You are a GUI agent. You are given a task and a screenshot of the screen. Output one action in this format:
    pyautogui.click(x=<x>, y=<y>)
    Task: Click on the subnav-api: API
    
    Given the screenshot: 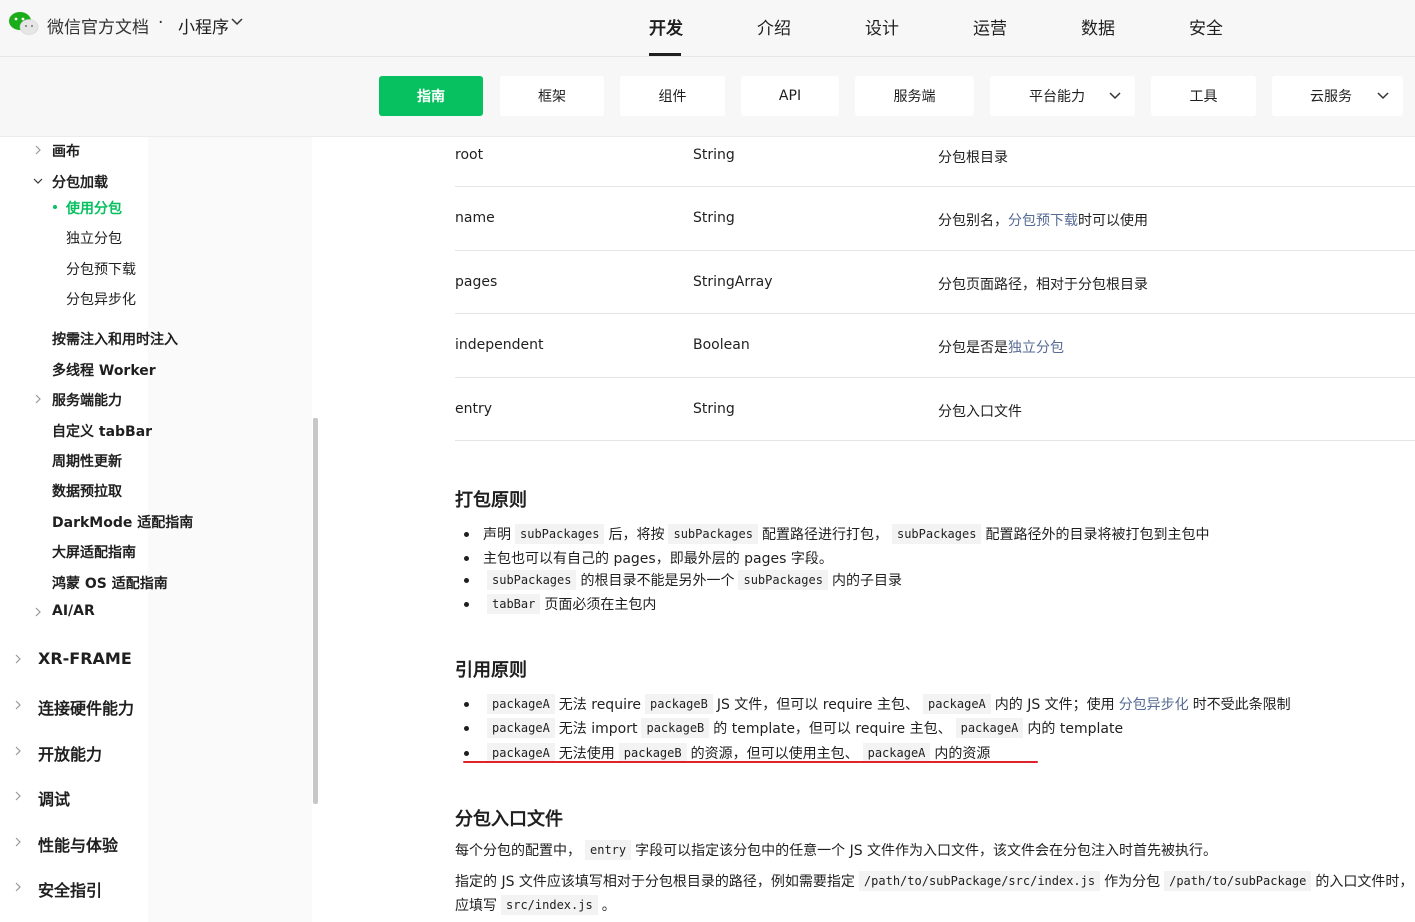 What is the action you would take?
    pyautogui.click(x=790, y=96)
    